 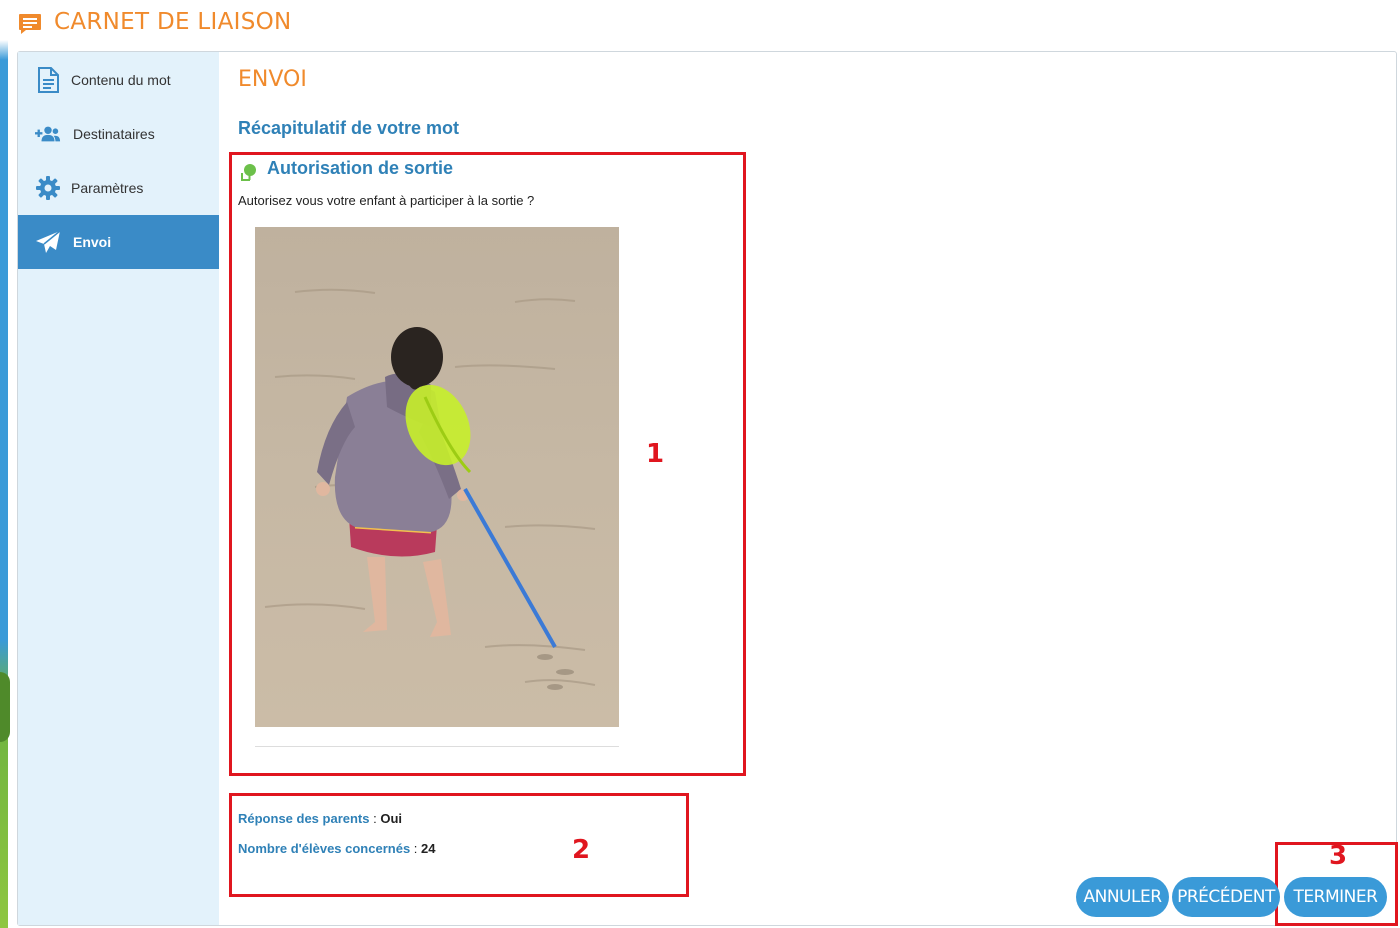 What do you see at coordinates (1335, 897) in the screenshot?
I see `finish-button: TERMINER` at bounding box center [1335, 897].